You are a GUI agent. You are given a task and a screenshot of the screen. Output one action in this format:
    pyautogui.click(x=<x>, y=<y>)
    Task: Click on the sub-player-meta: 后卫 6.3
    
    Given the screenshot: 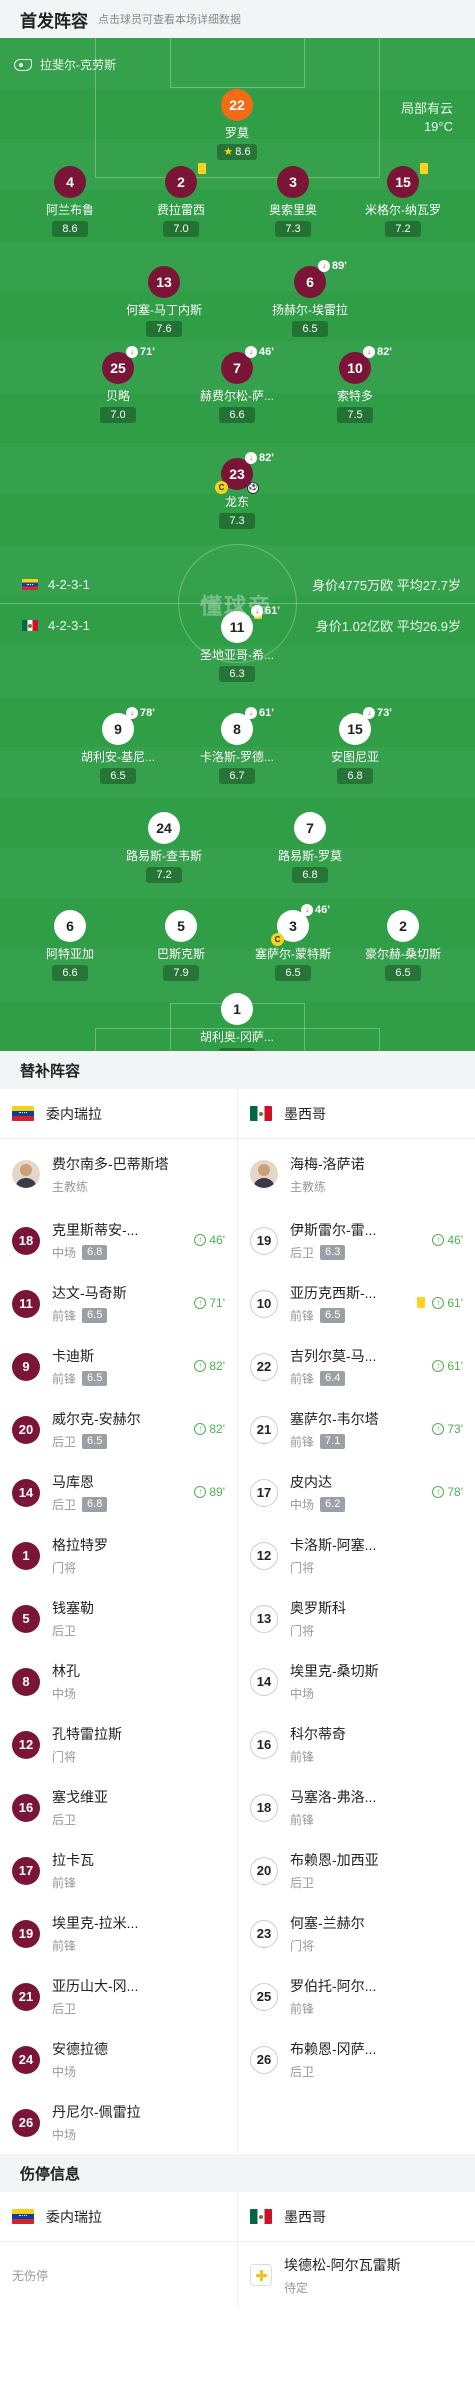 What is the action you would take?
    pyautogui.click(x=333, y=1252)
    